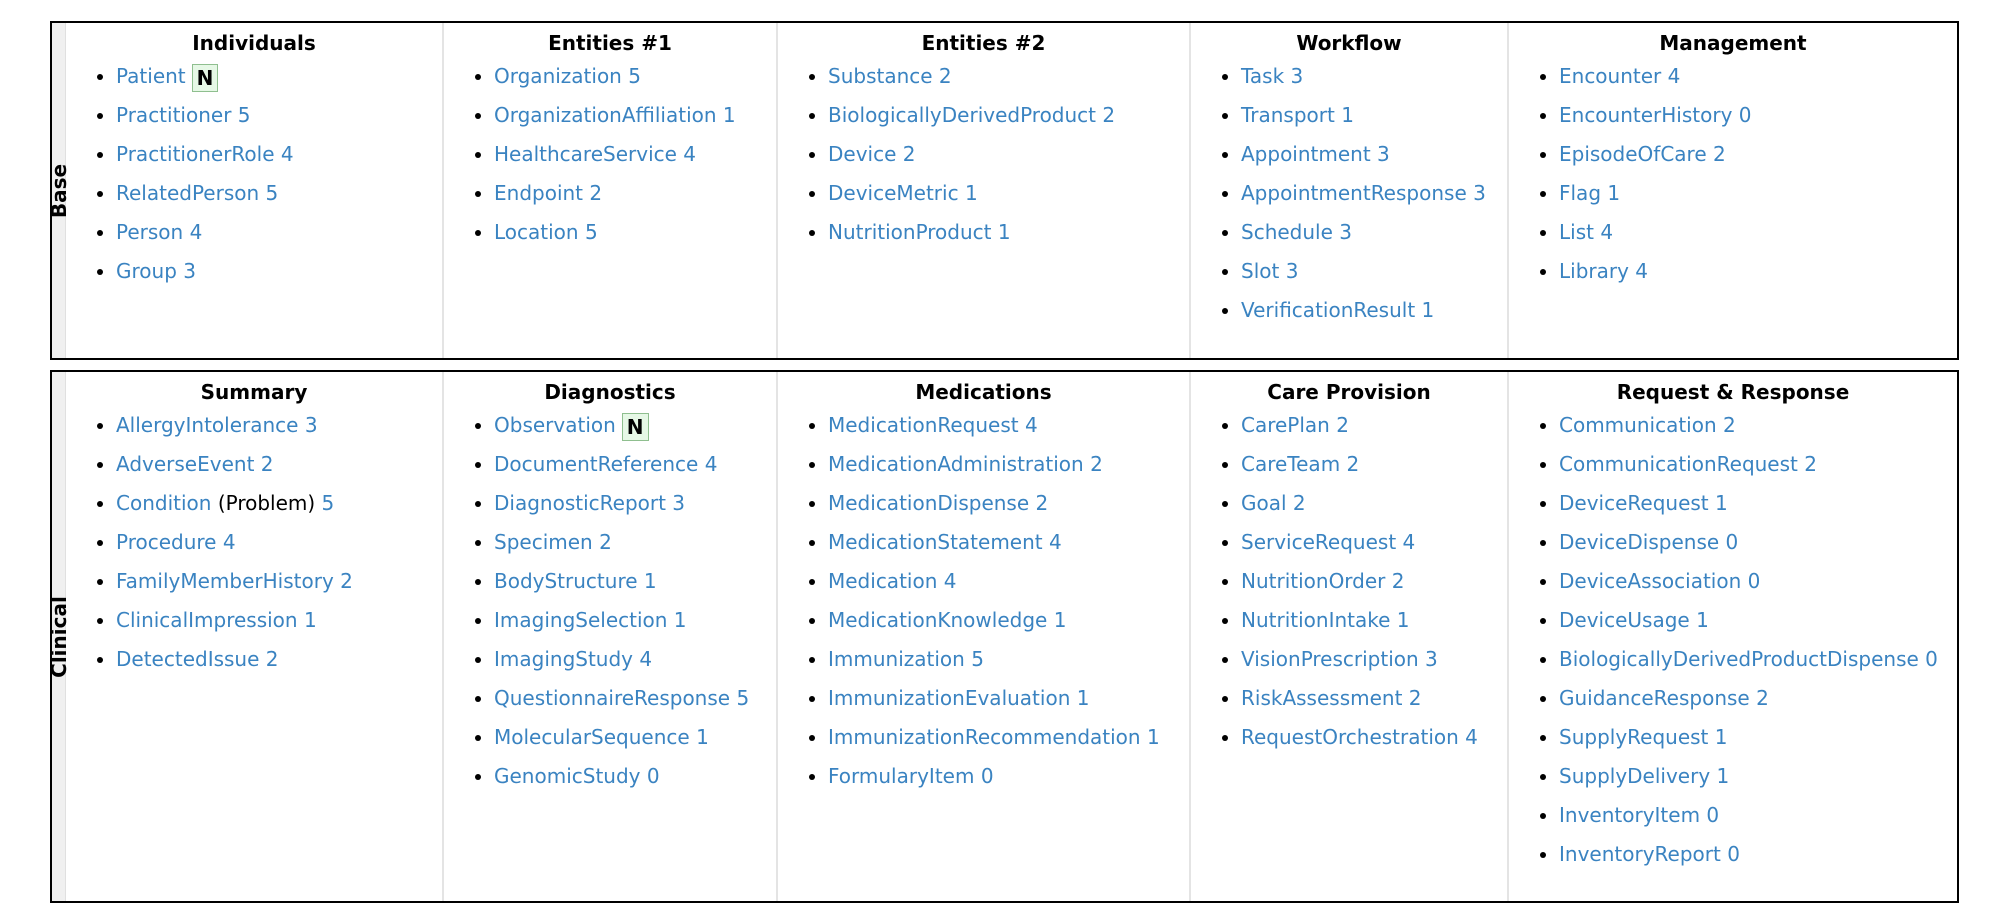 The width and height of the screenshot is (2000, 914). Describe the element at coordinates (935, 542) in the screenshot. I see `resource-link: MedicationStatement` at that location.